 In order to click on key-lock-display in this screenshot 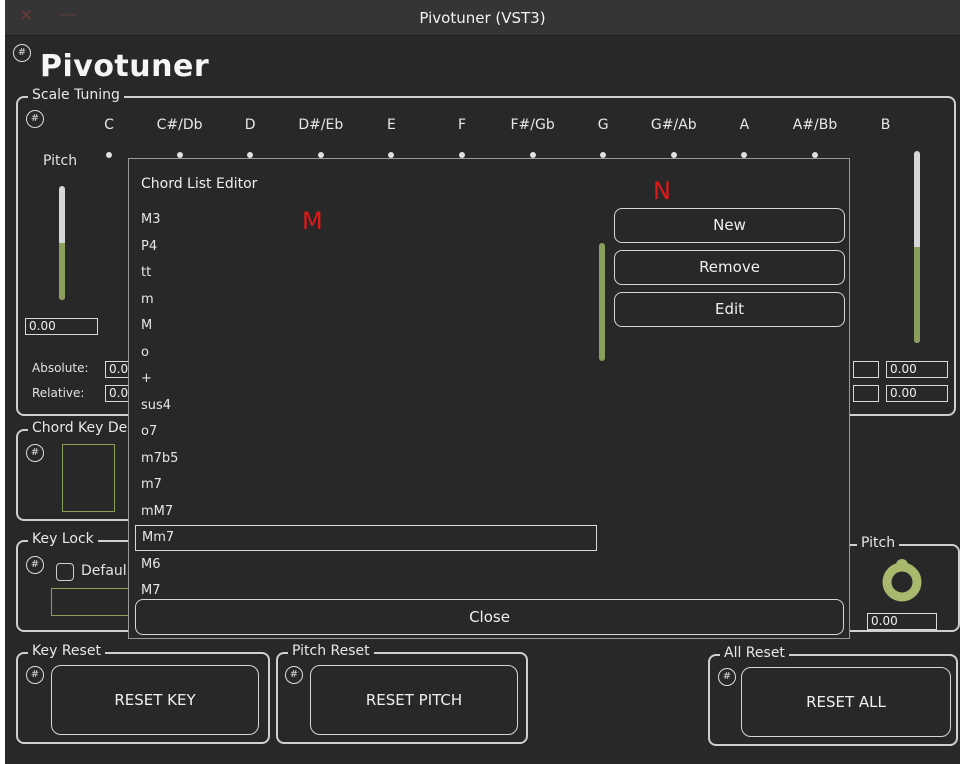, I will do `click(91, 602)`.